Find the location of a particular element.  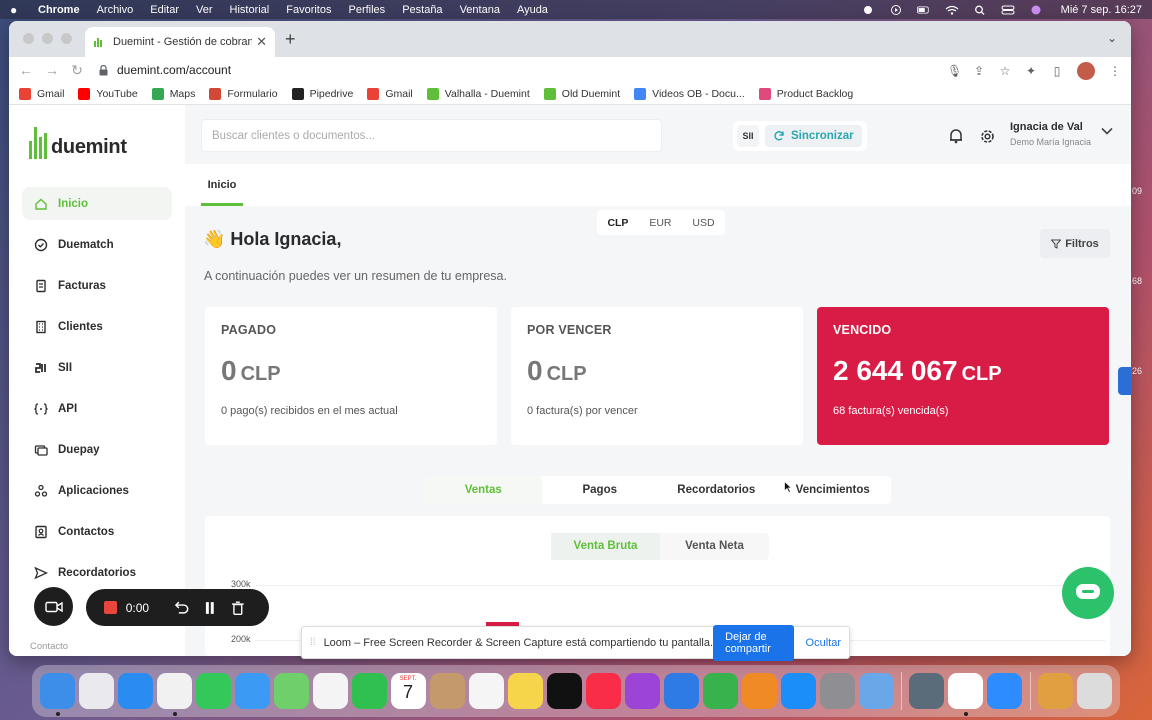

currency-clp: CLP is located at coordinates (617, 223).